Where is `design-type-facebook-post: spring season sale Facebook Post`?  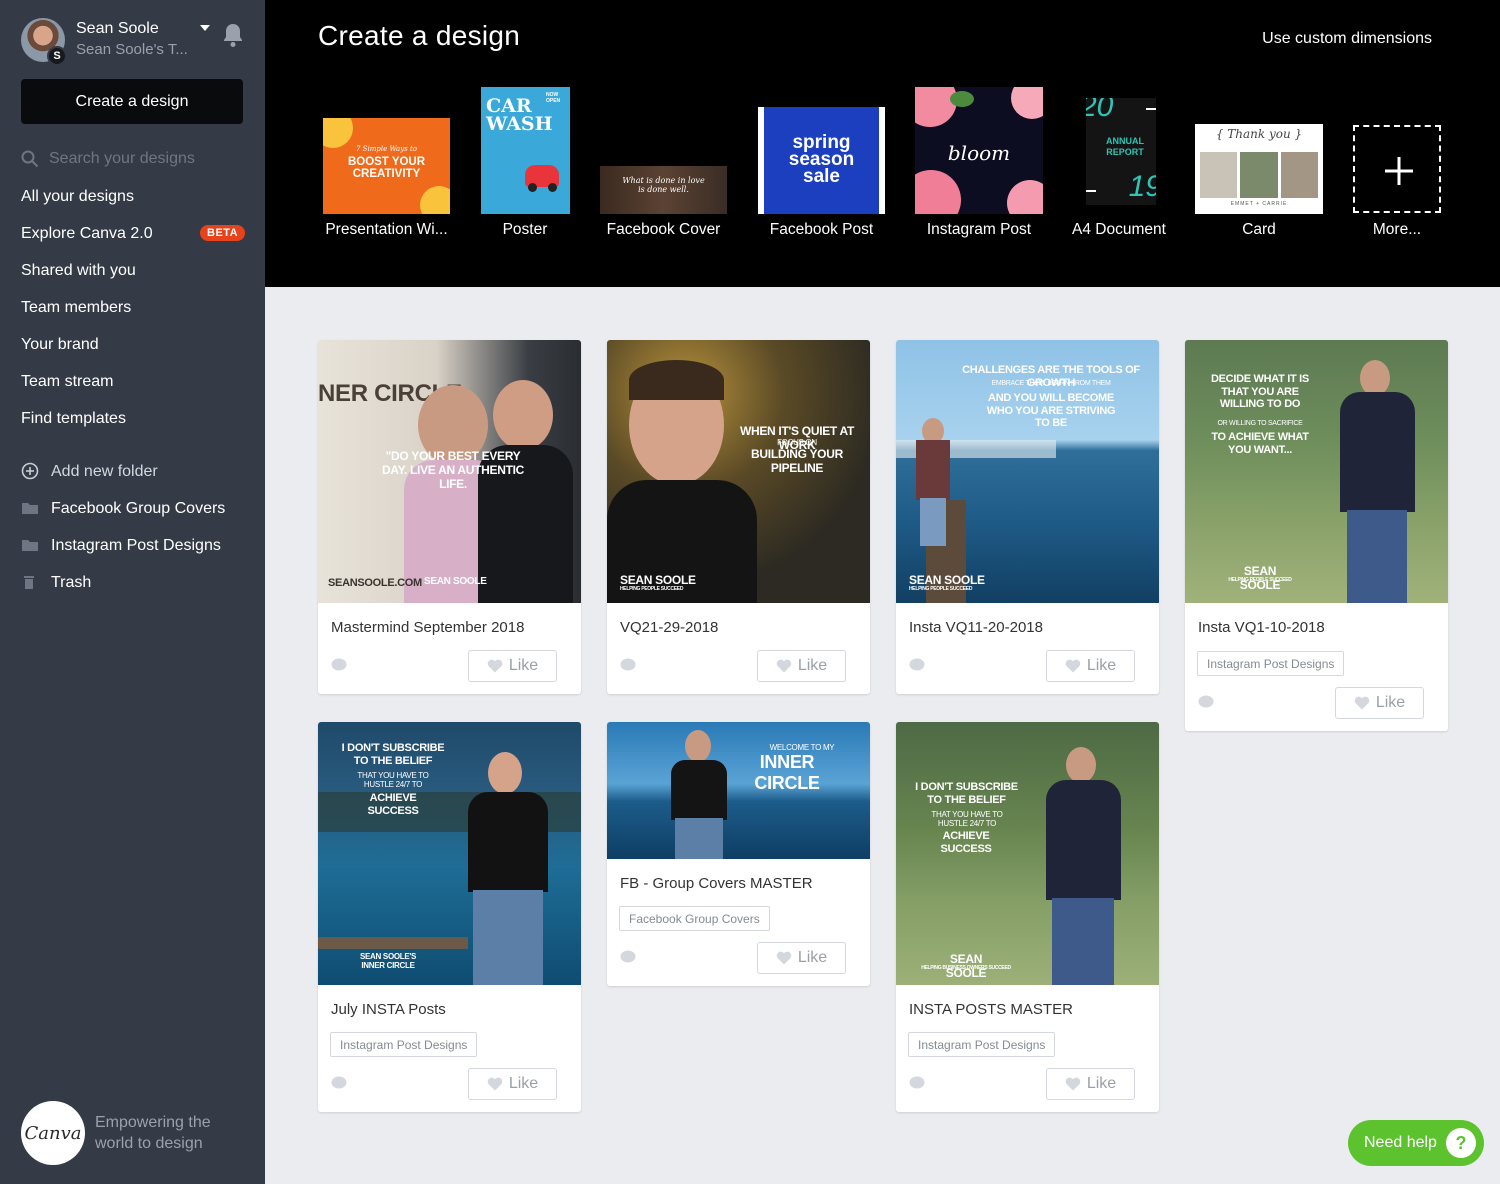 design-type-facebook-post: spring season sale Facebook Post is located at coordinates (821, 143).